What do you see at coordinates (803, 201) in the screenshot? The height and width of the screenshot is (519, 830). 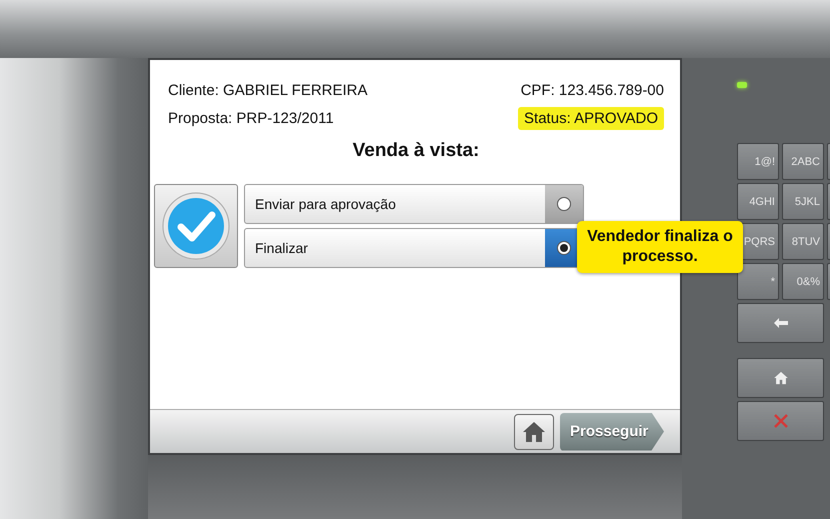 I see `keypad-key: 5JKL` at bounding box center [803, 201].